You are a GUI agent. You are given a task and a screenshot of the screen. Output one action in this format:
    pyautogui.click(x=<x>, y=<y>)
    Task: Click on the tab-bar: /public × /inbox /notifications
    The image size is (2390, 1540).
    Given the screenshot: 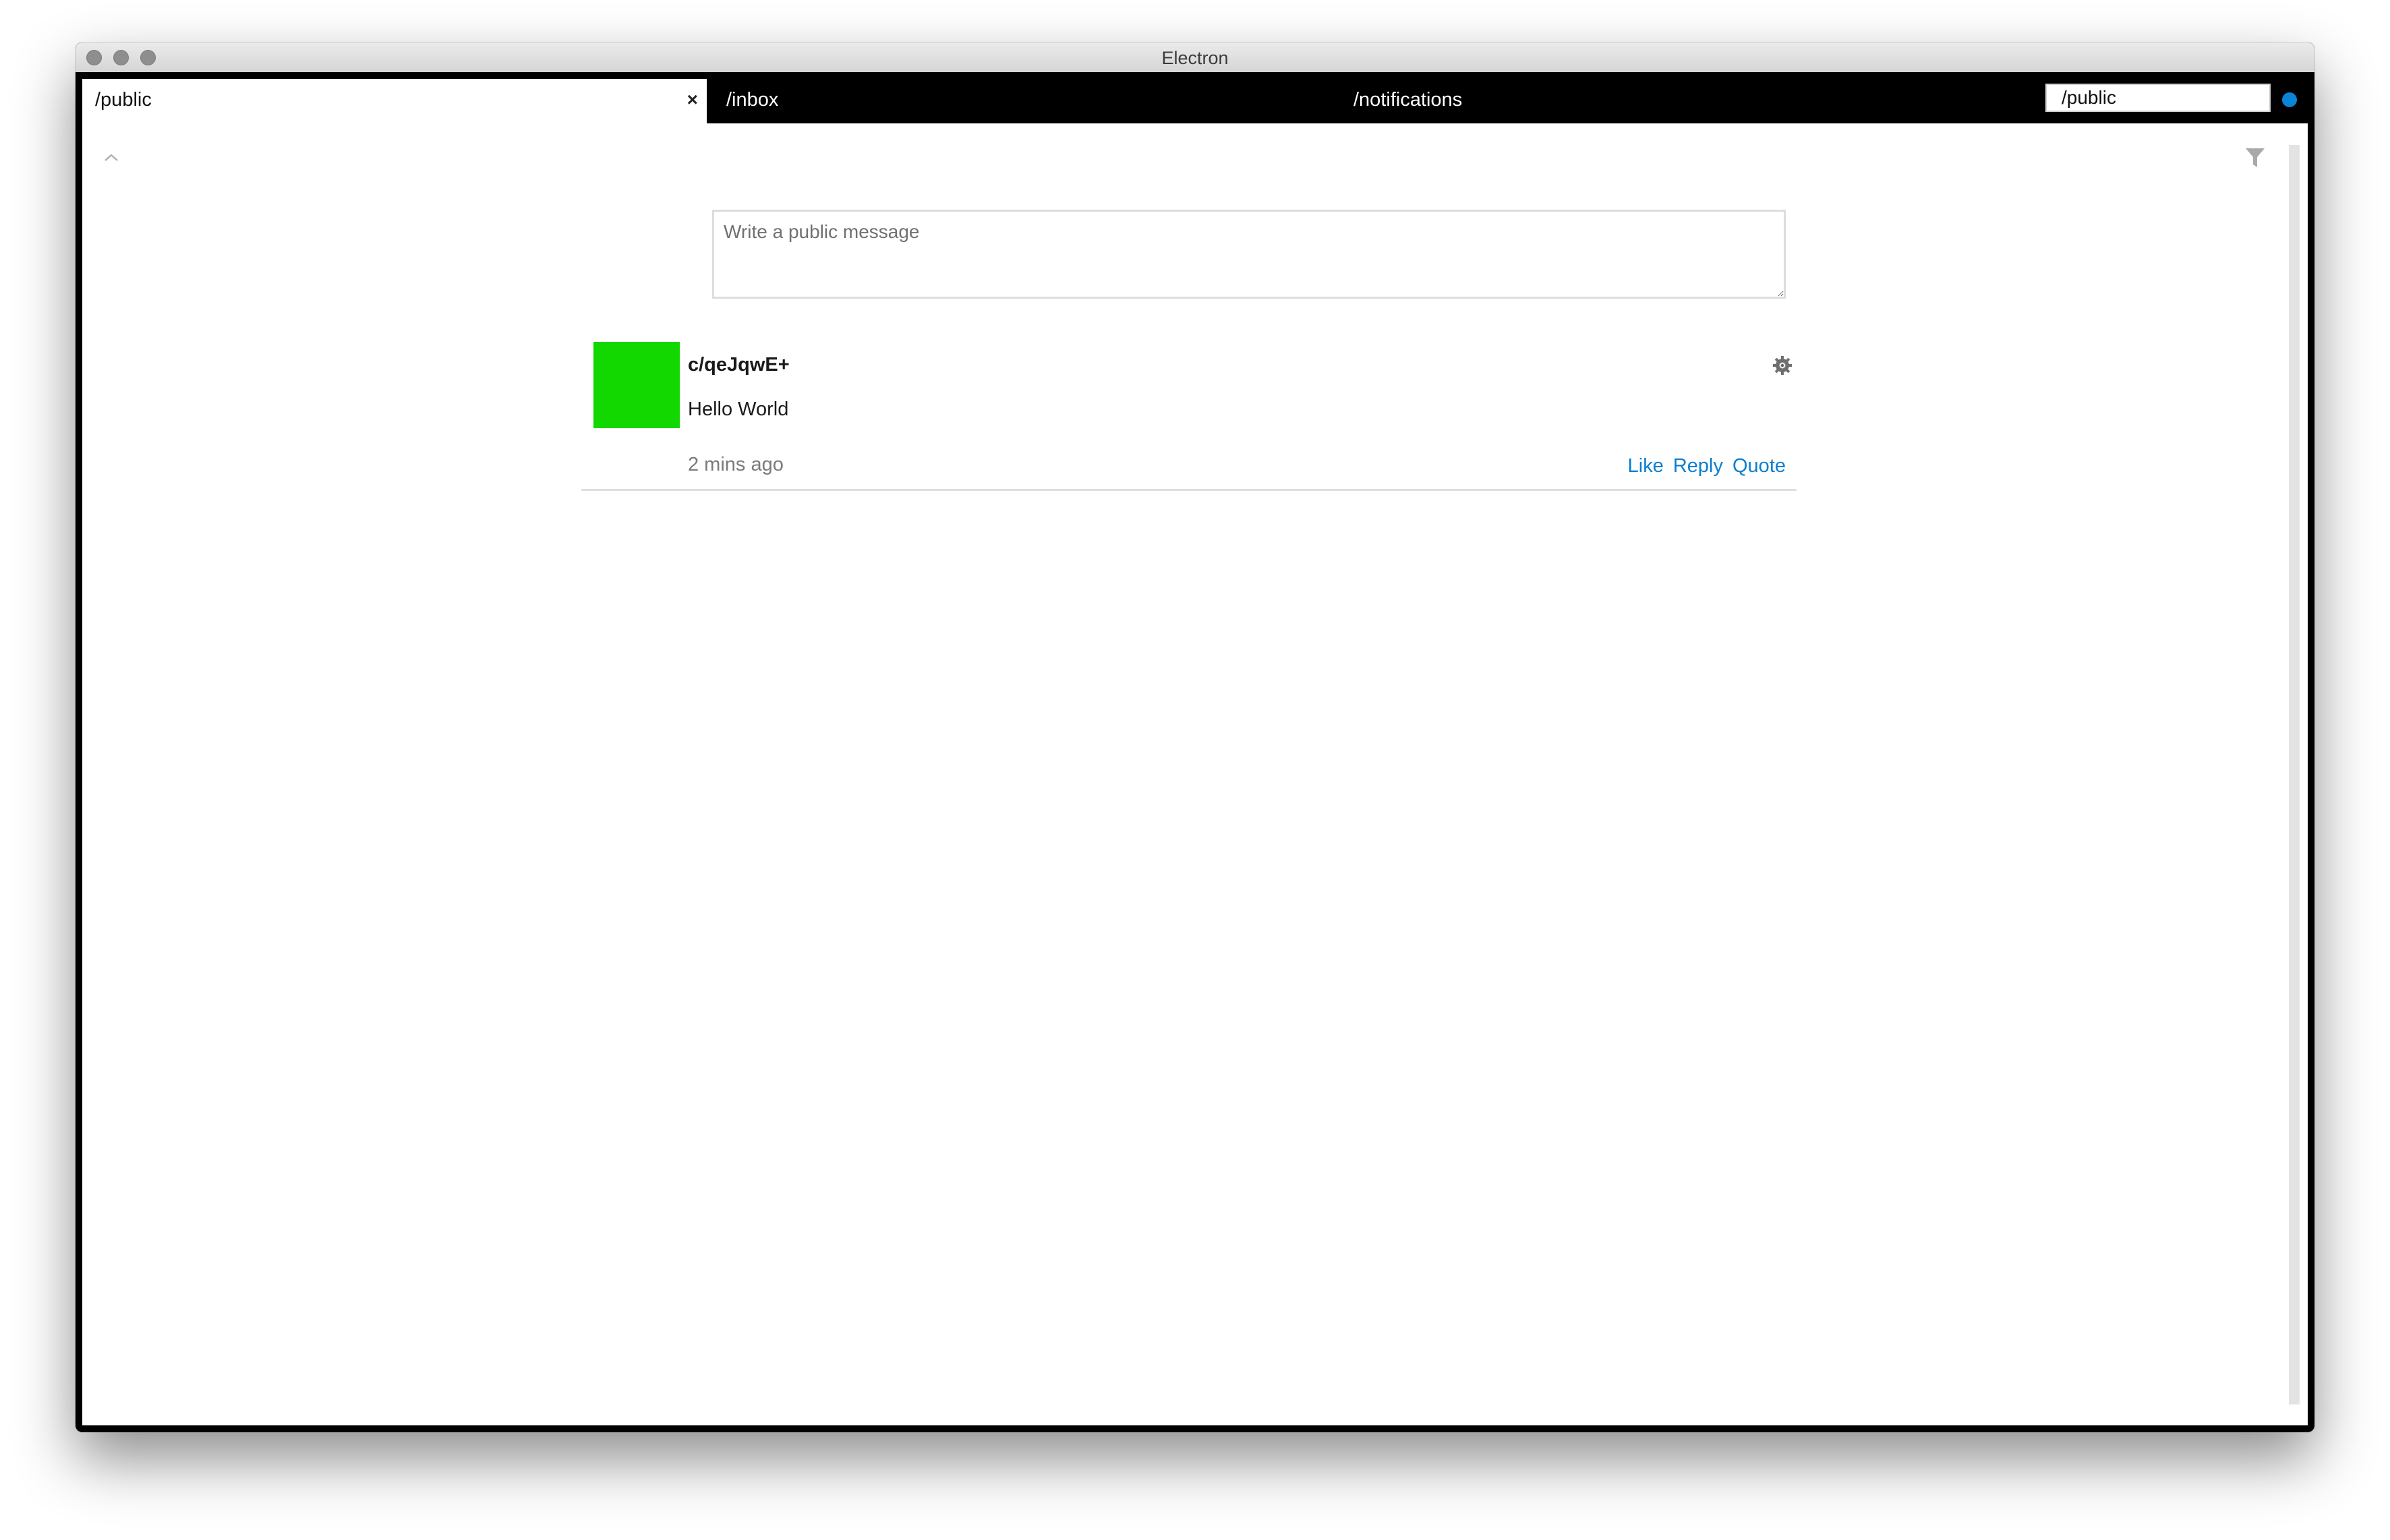 What is the action you would take?
    pyautogui.click(x=1195, y=97)
    